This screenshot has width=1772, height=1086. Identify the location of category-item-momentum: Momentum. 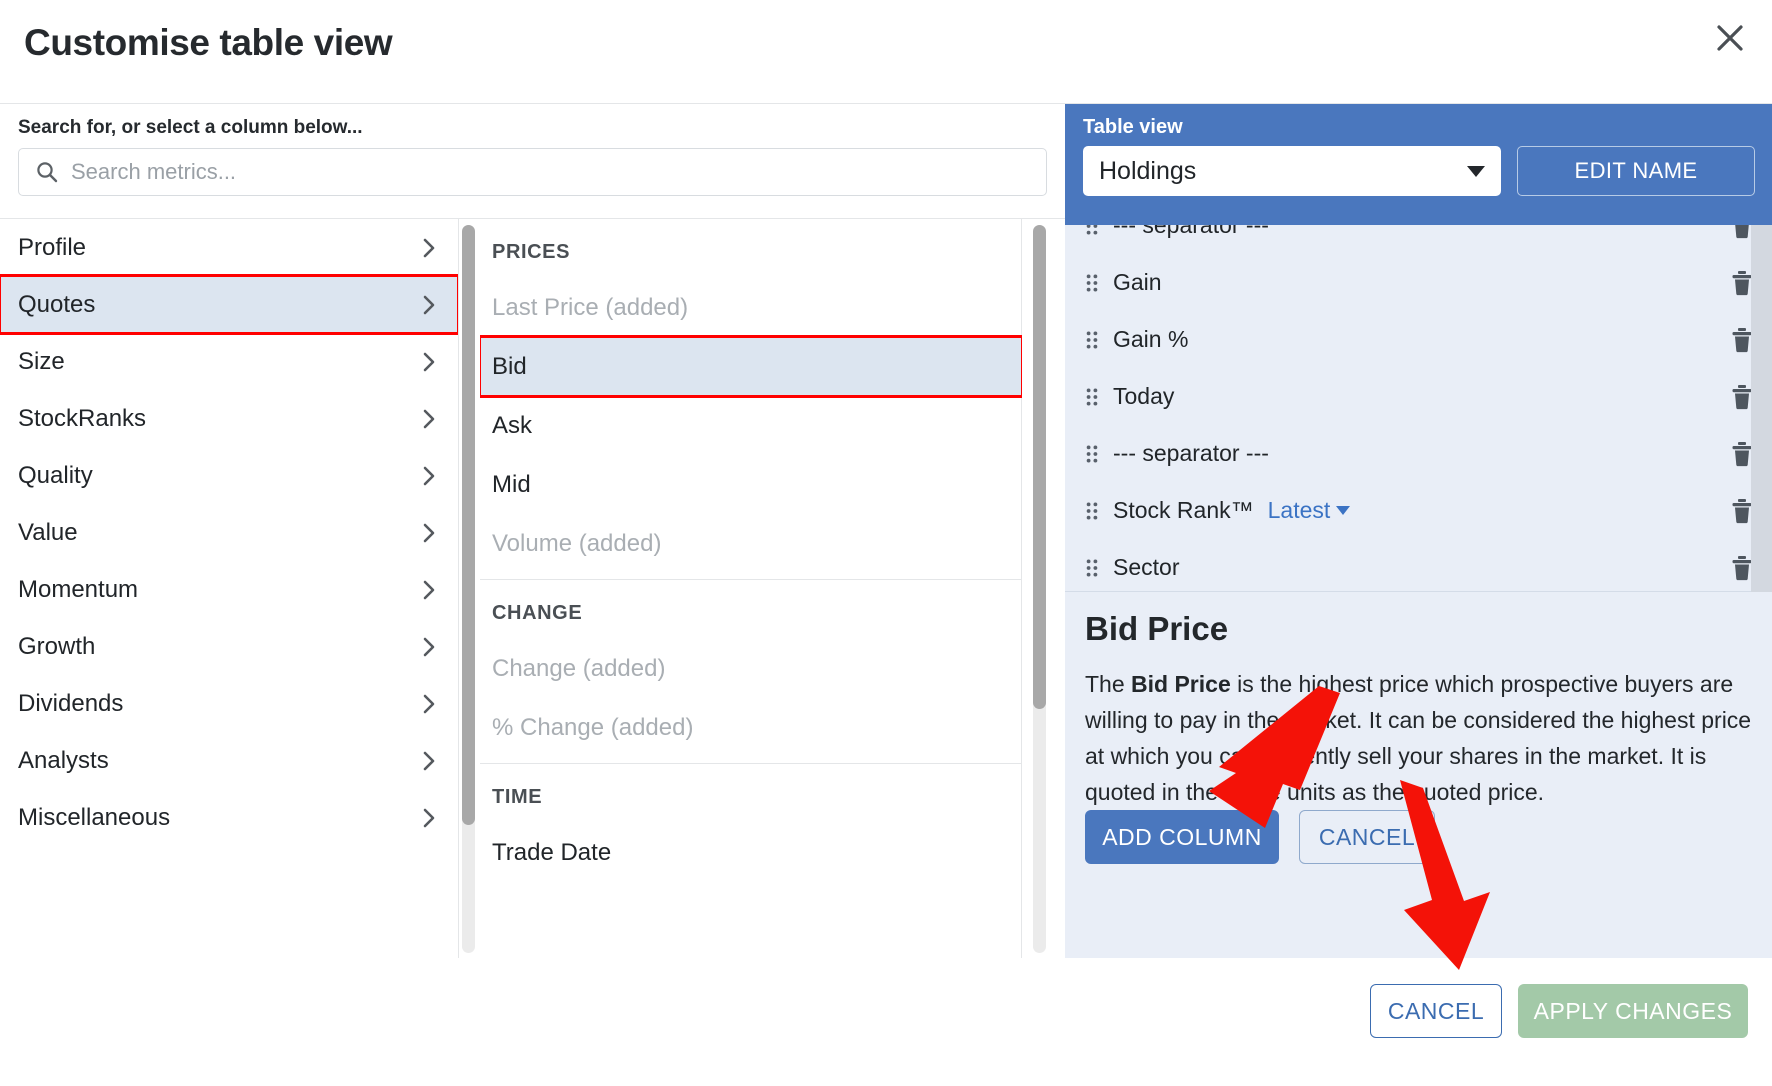
(229, 589).